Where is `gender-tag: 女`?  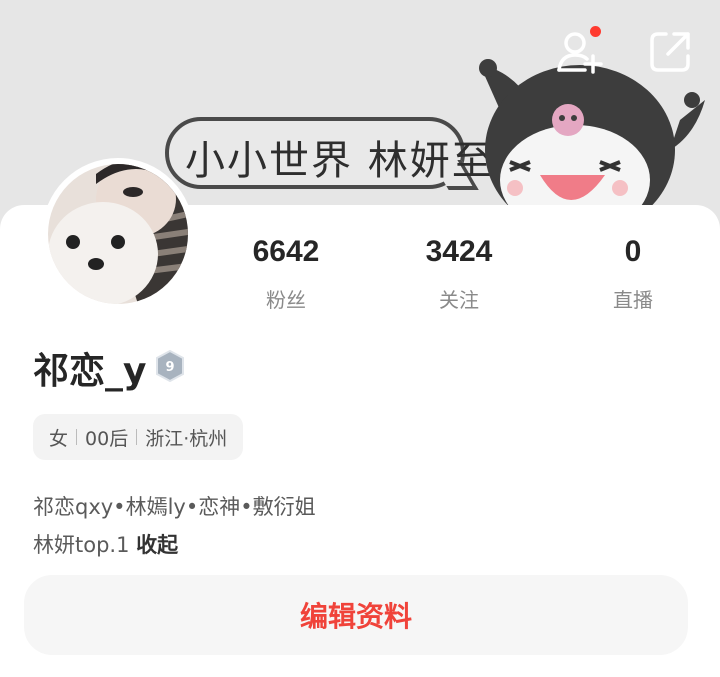
gender-tag: 女 is located at coordinates (59, 438).